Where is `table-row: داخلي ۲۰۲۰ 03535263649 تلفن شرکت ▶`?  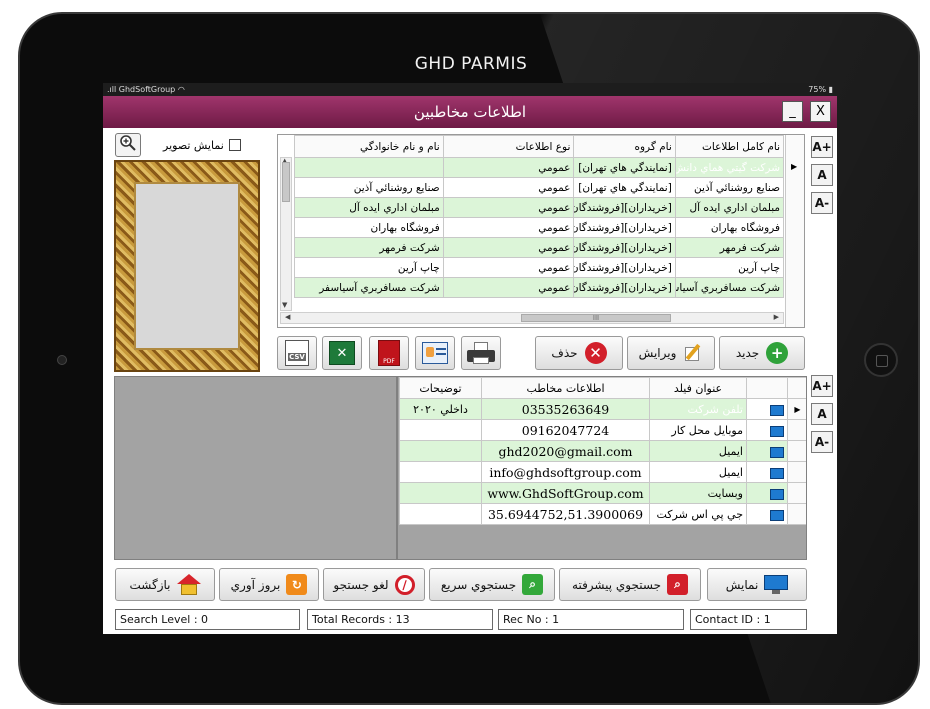 table-row: داخلي ۲۰۲۰ 03535263649 تلفن شرکت ▶ is located at coordinates (602, 409).